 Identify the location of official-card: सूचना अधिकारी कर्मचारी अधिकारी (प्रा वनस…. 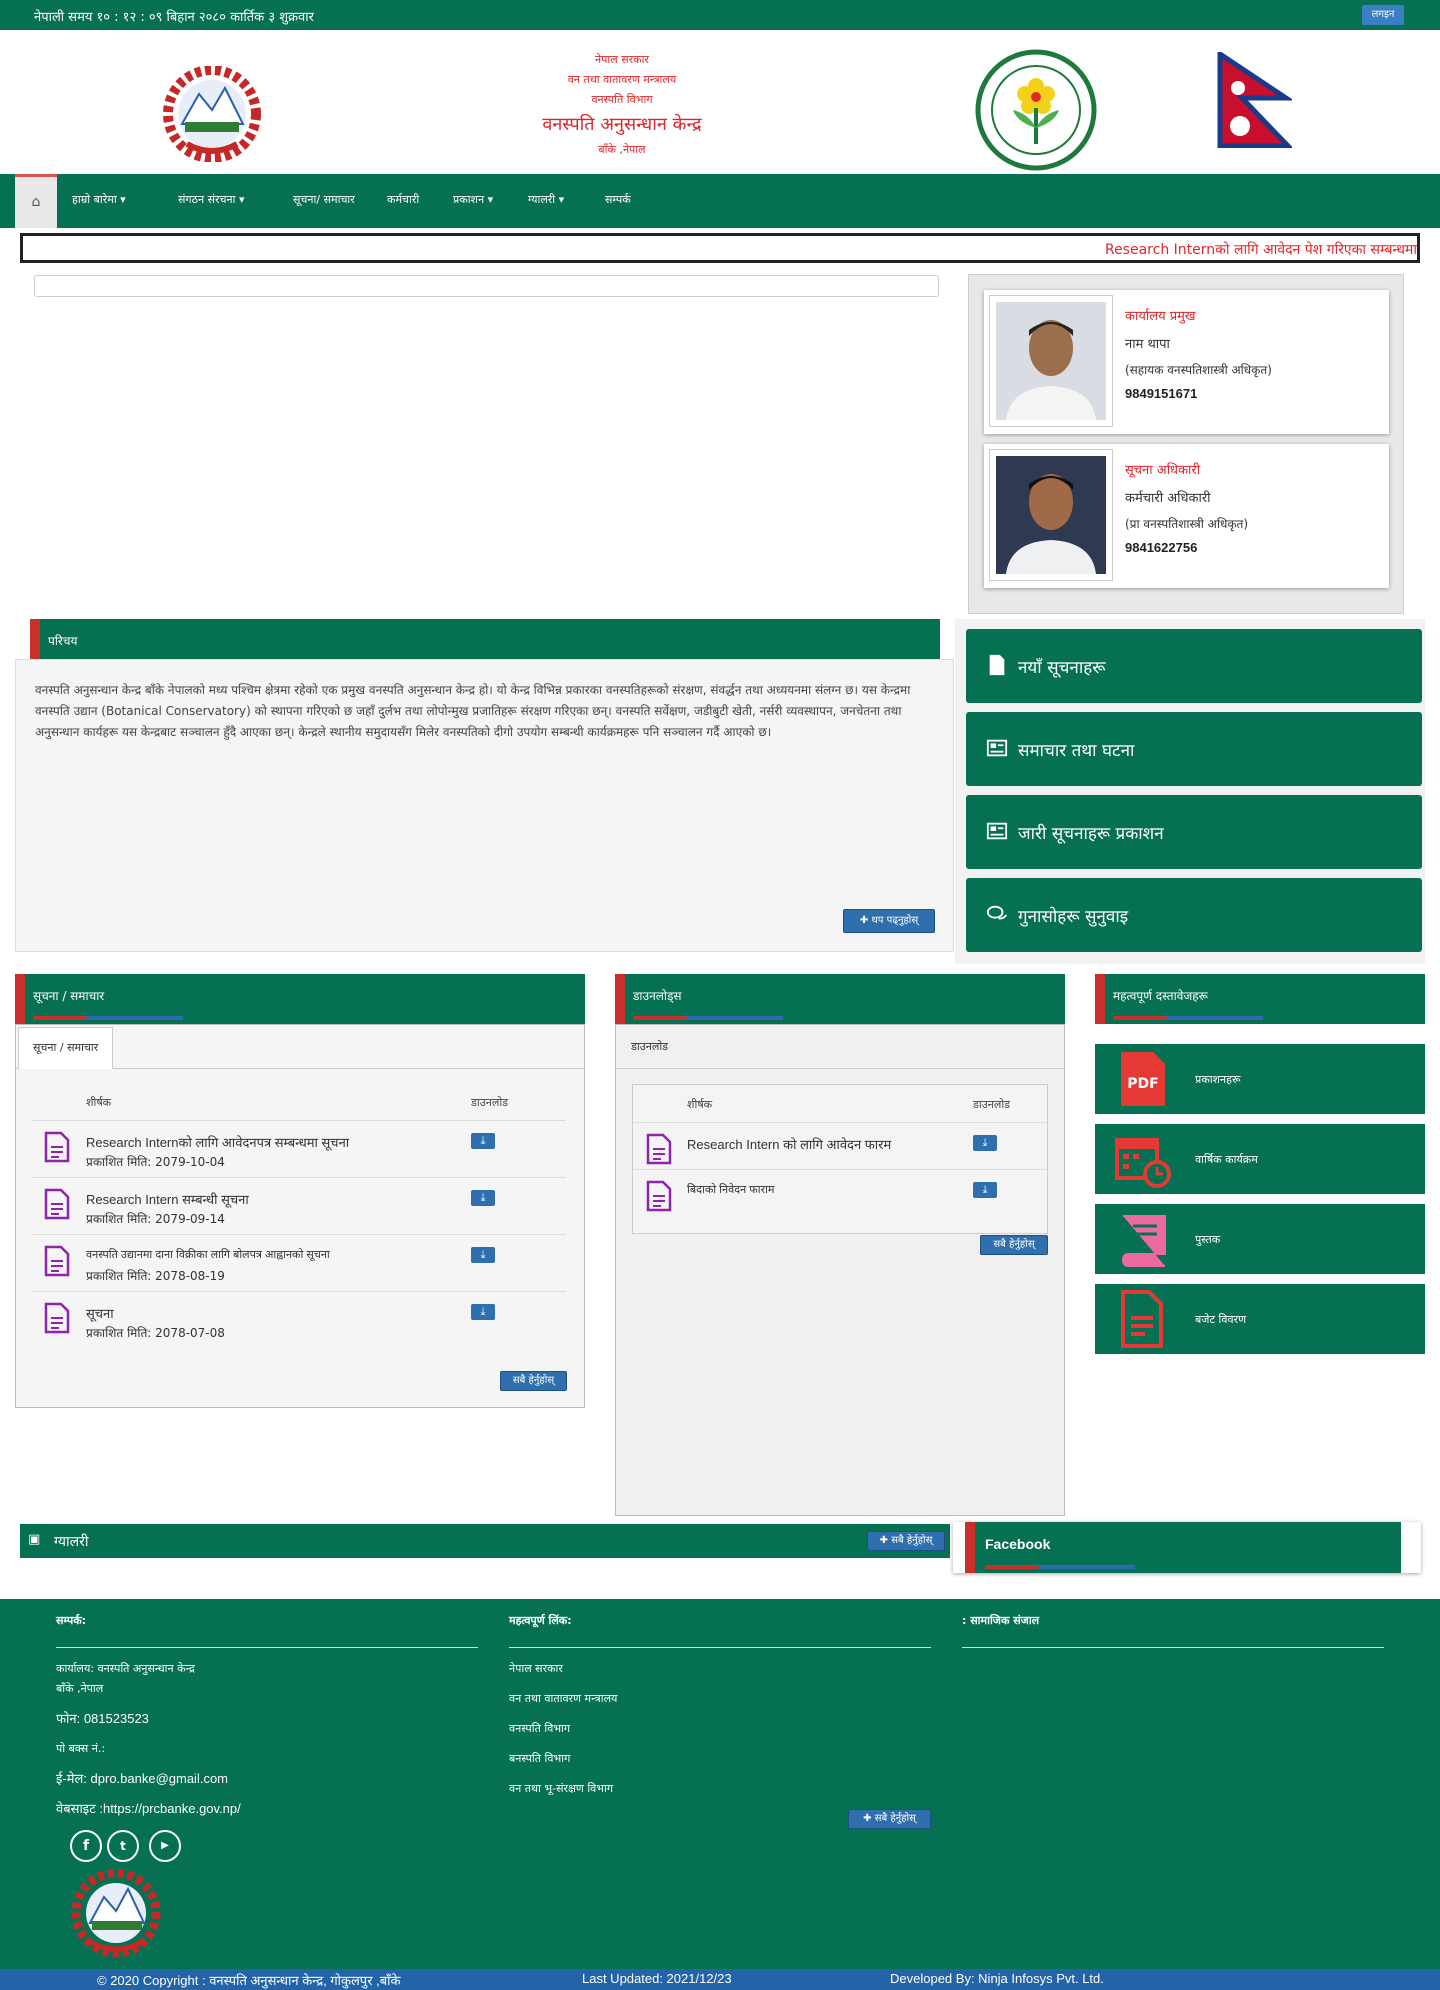
(1186, 516).